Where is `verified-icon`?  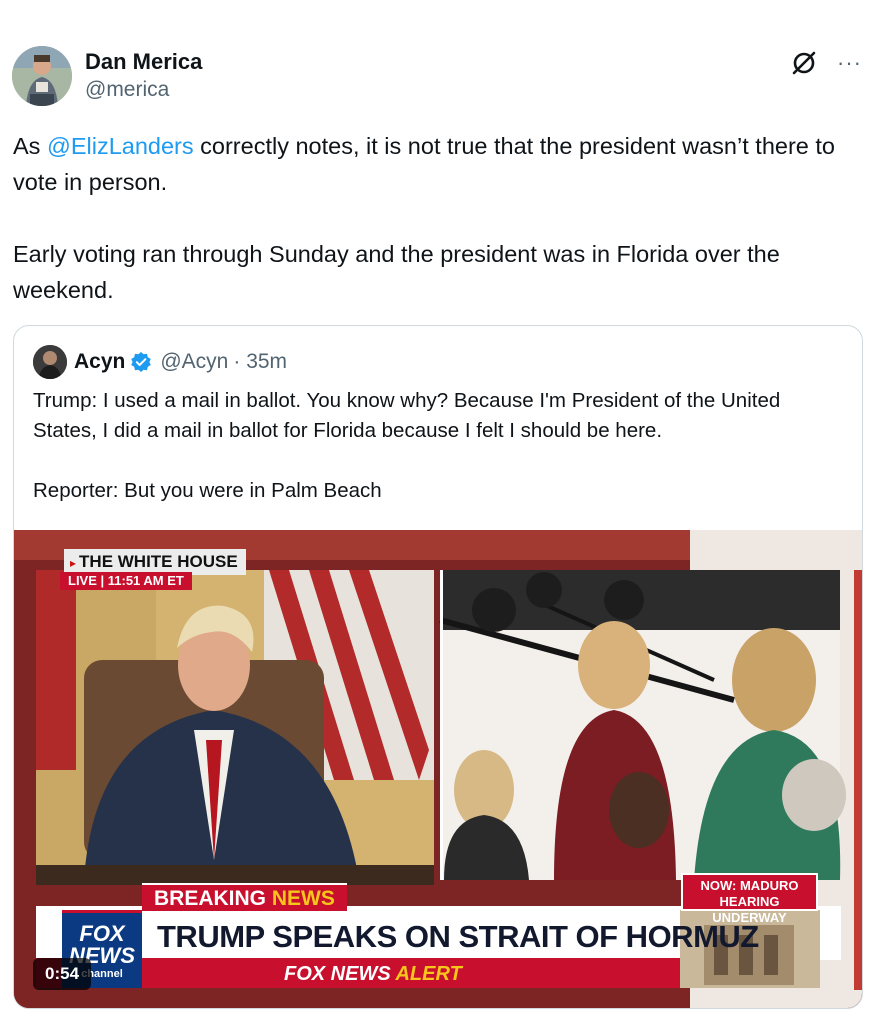
verified-icon is located at coordinates (141, 362).